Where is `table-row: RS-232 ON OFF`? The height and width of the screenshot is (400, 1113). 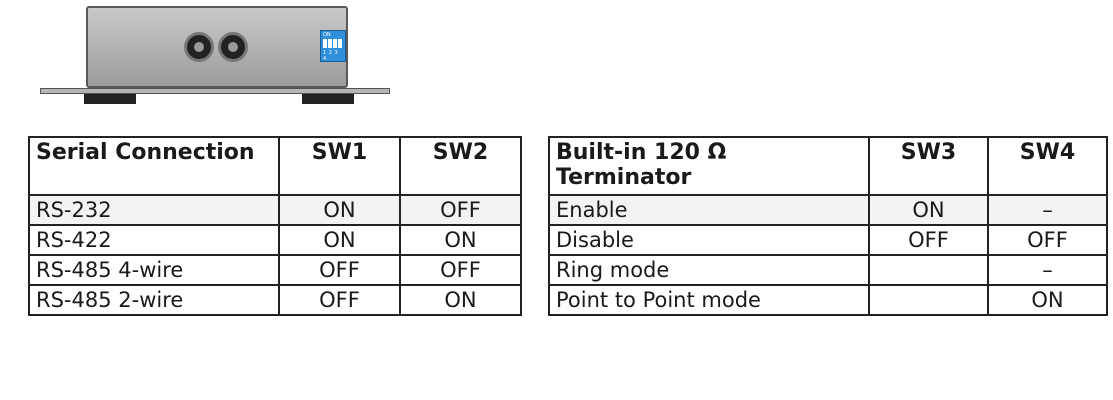 table-row: RS-232 ON OFF is located at coordinates (275, 210).